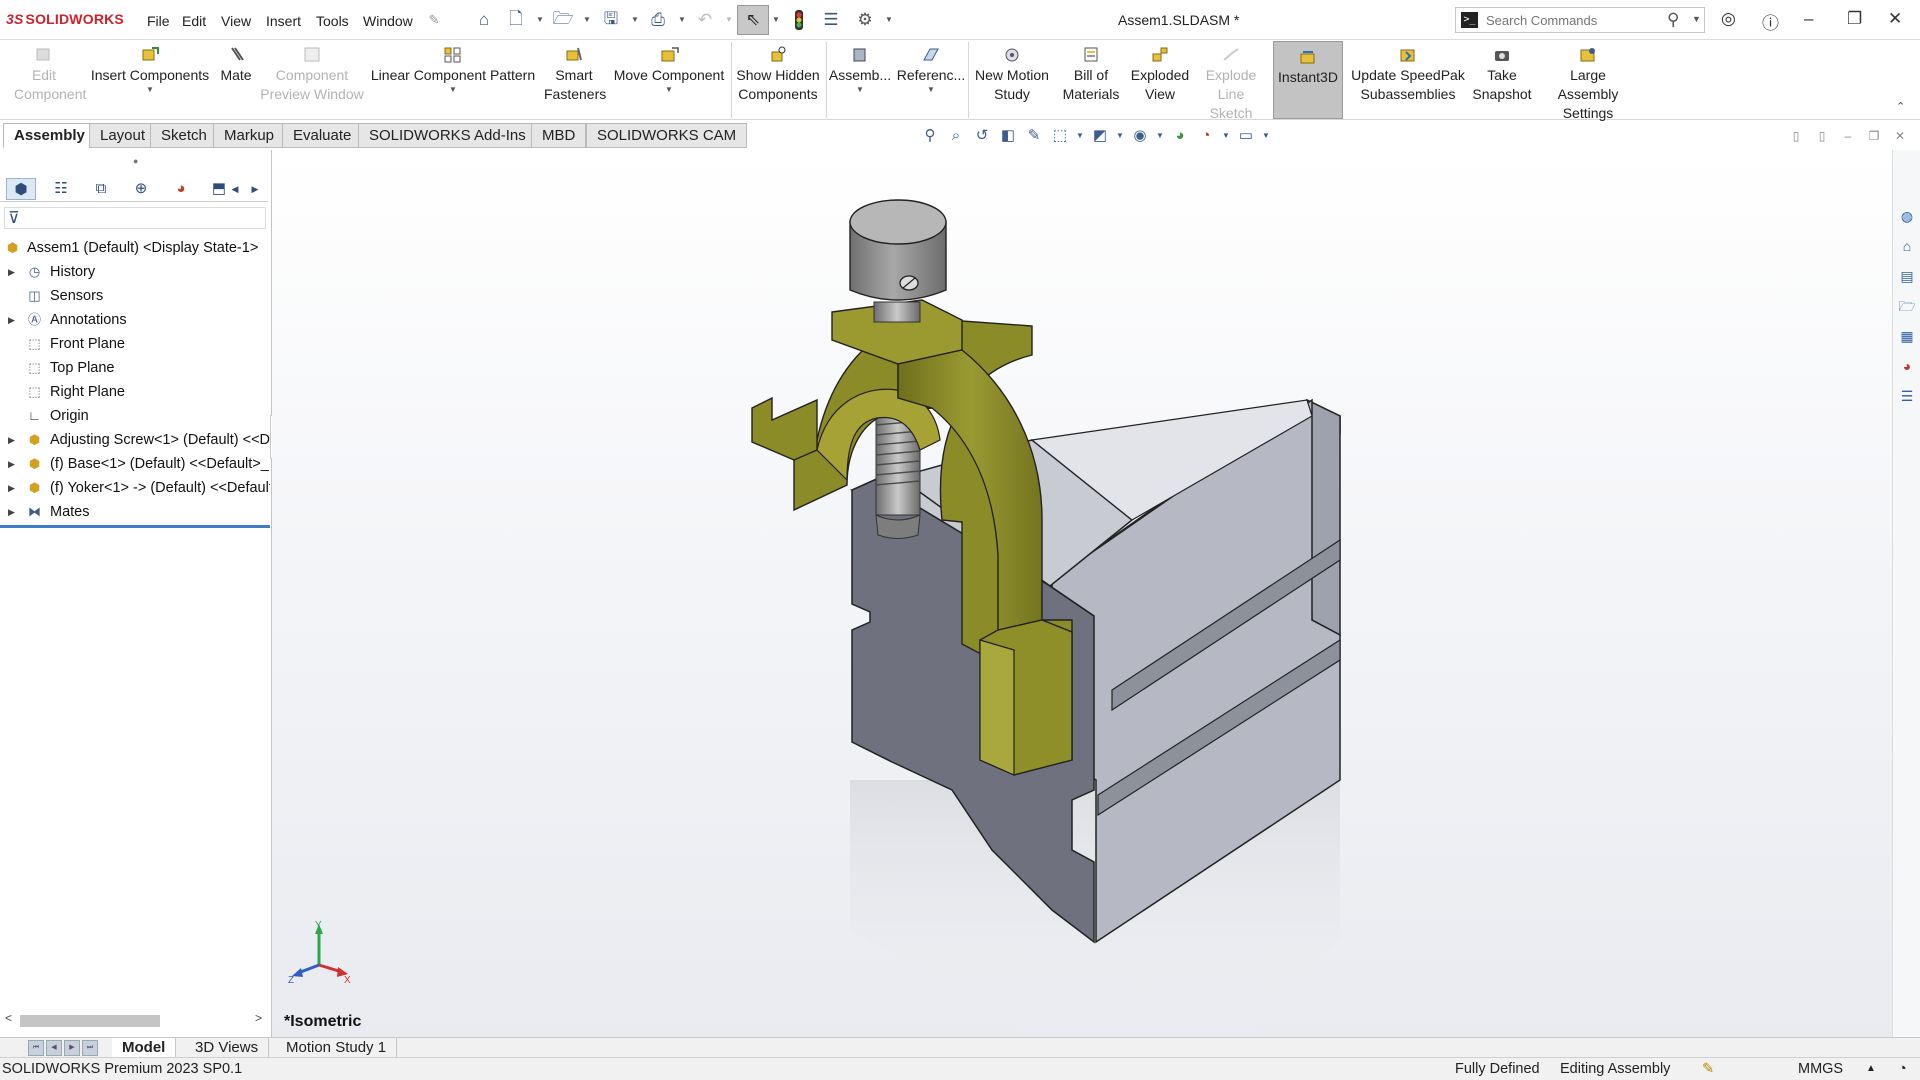 Image resolution: width=1920 pixels, height=1080 pixels. What do you see at coordinates (337, 1048) in the screenshot?
I see `tab-motion-study-1: Motion Study 1` at bounding box center [337, 1048].